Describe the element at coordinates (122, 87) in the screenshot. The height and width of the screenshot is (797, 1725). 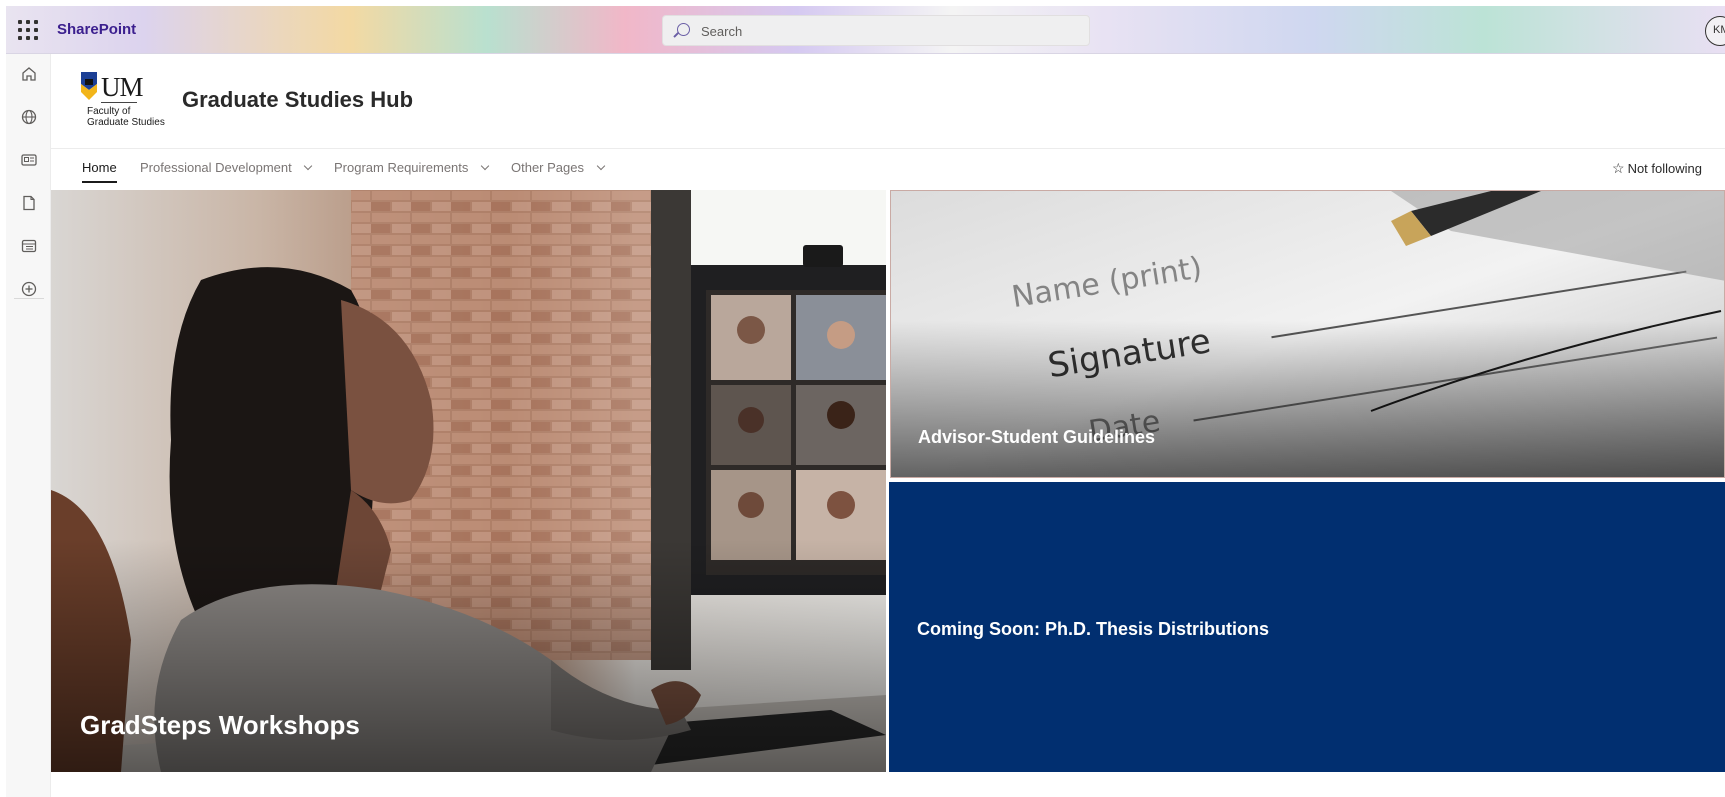
I see `logo-mark: UM` at that location.